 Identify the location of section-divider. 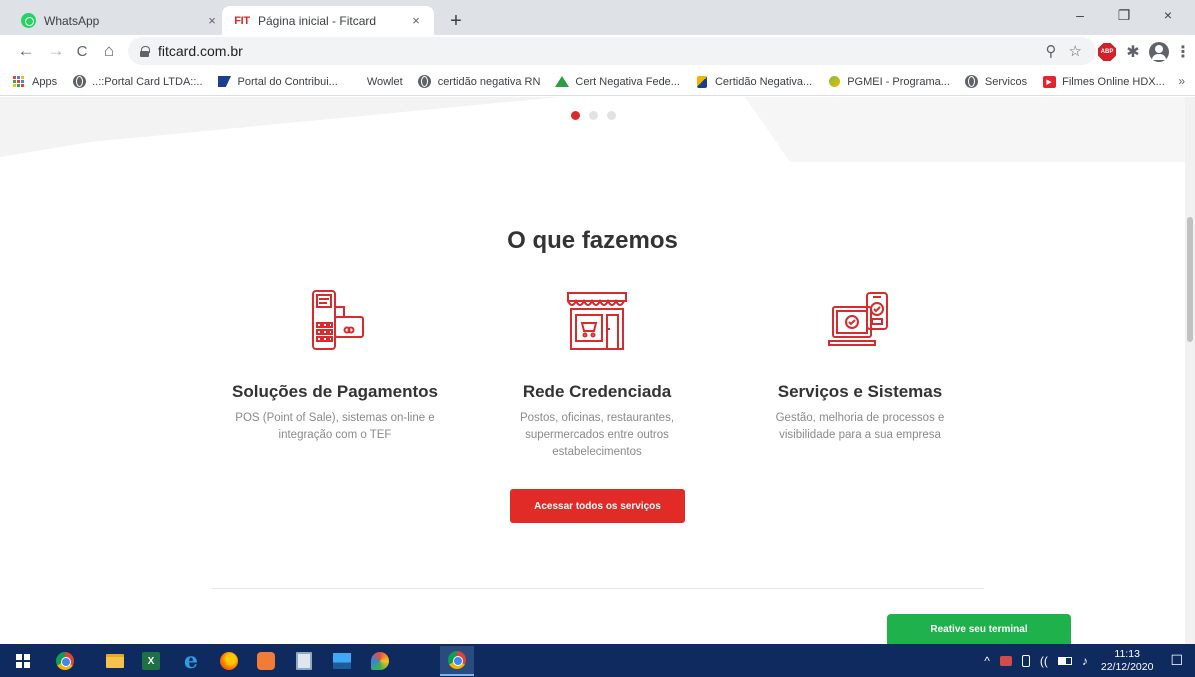
(598, 588).